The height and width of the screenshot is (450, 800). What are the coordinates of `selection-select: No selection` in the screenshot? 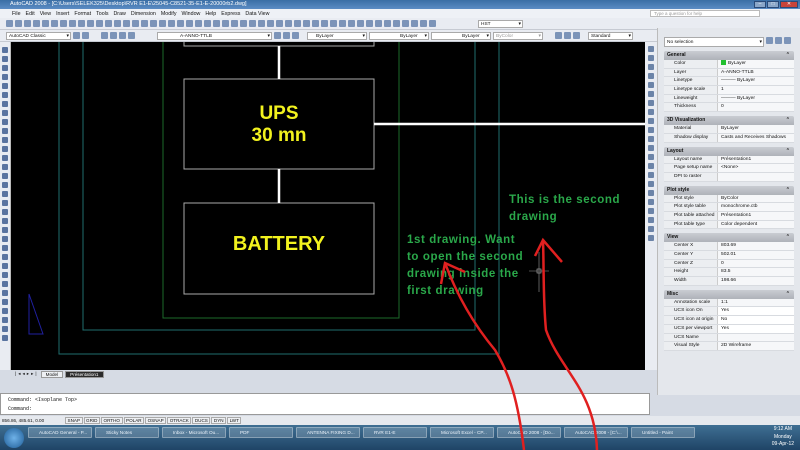 It's located at (714, 42).